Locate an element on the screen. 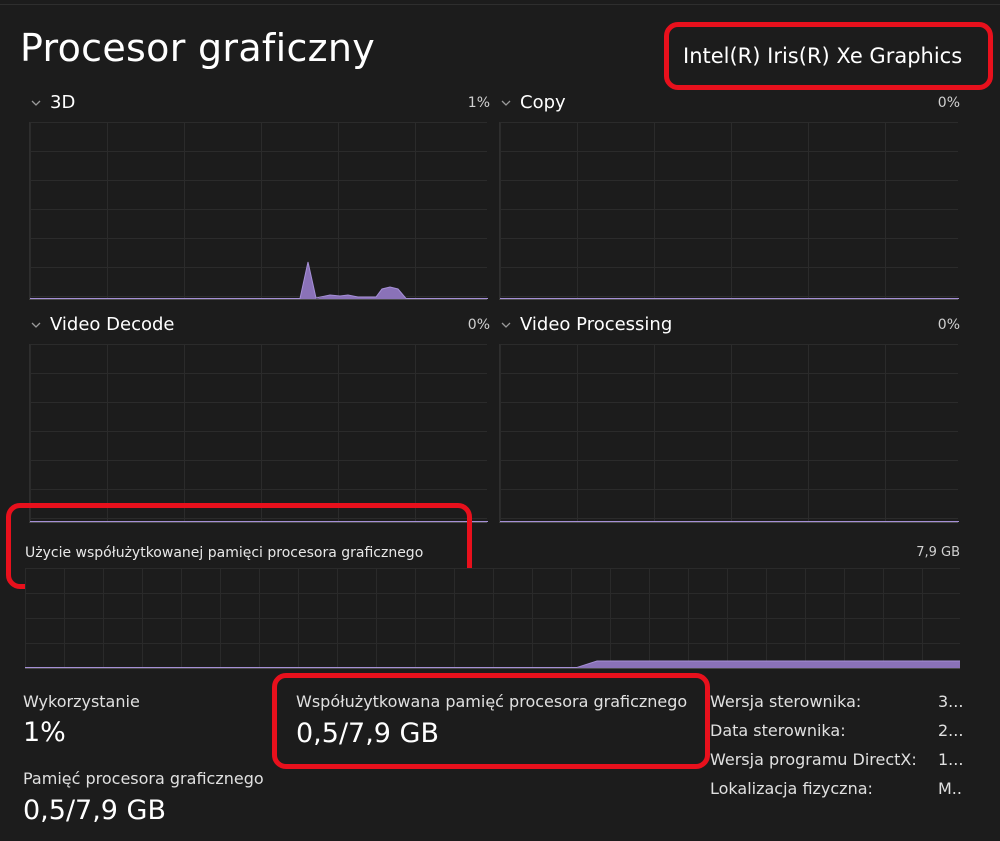  driver-date-label: Data sterownika: is located at coordinates (778, 730).